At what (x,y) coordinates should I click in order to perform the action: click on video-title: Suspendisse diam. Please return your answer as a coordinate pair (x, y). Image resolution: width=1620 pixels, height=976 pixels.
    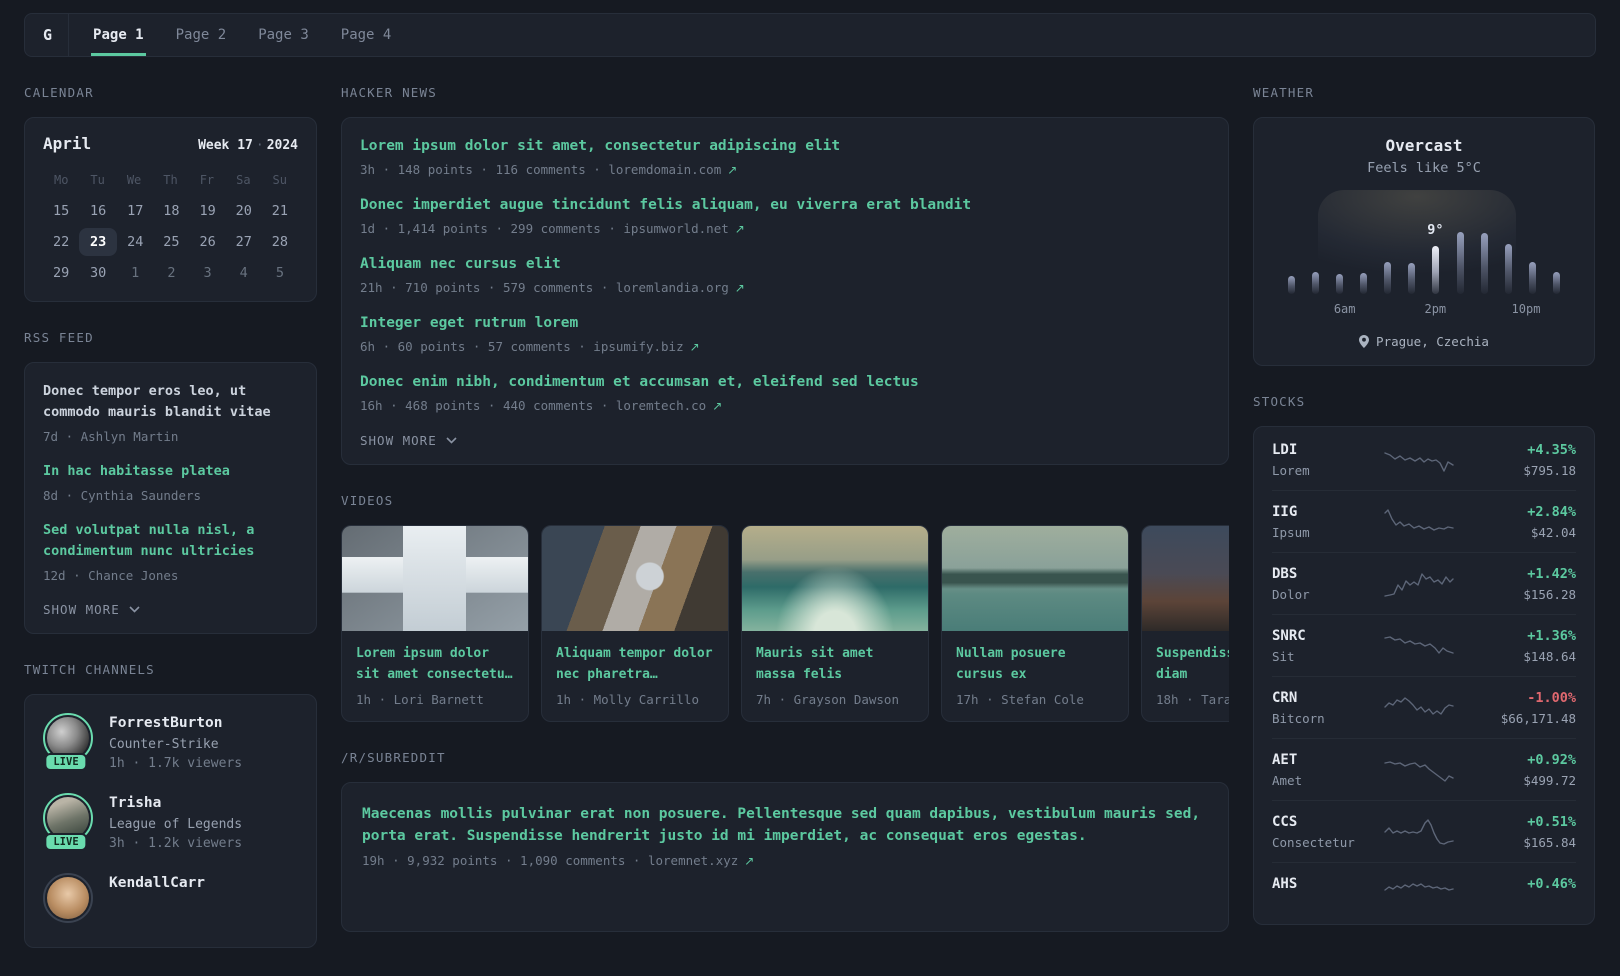
    Looking at the image, I should click on (1192, 664).